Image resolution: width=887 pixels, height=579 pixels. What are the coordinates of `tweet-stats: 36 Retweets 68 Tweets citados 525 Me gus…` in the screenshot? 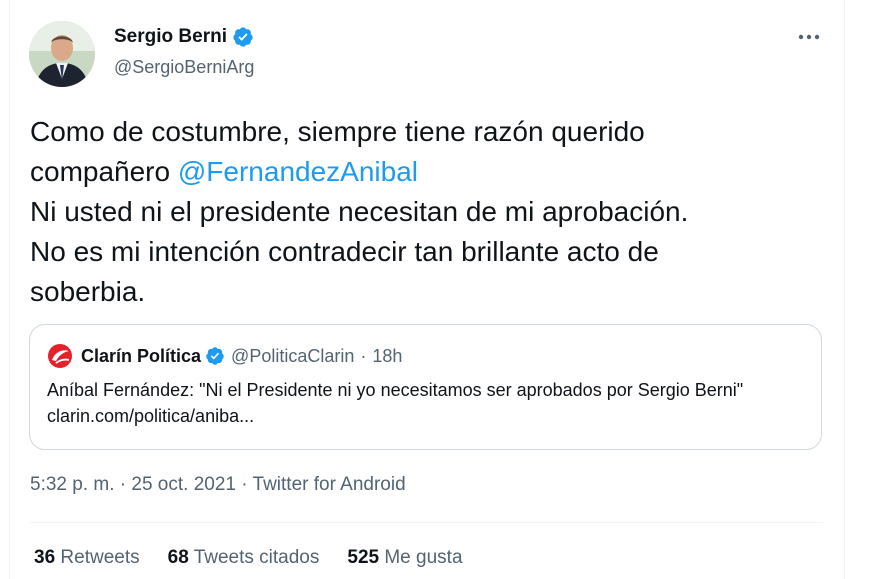 It's located at (262, 558).